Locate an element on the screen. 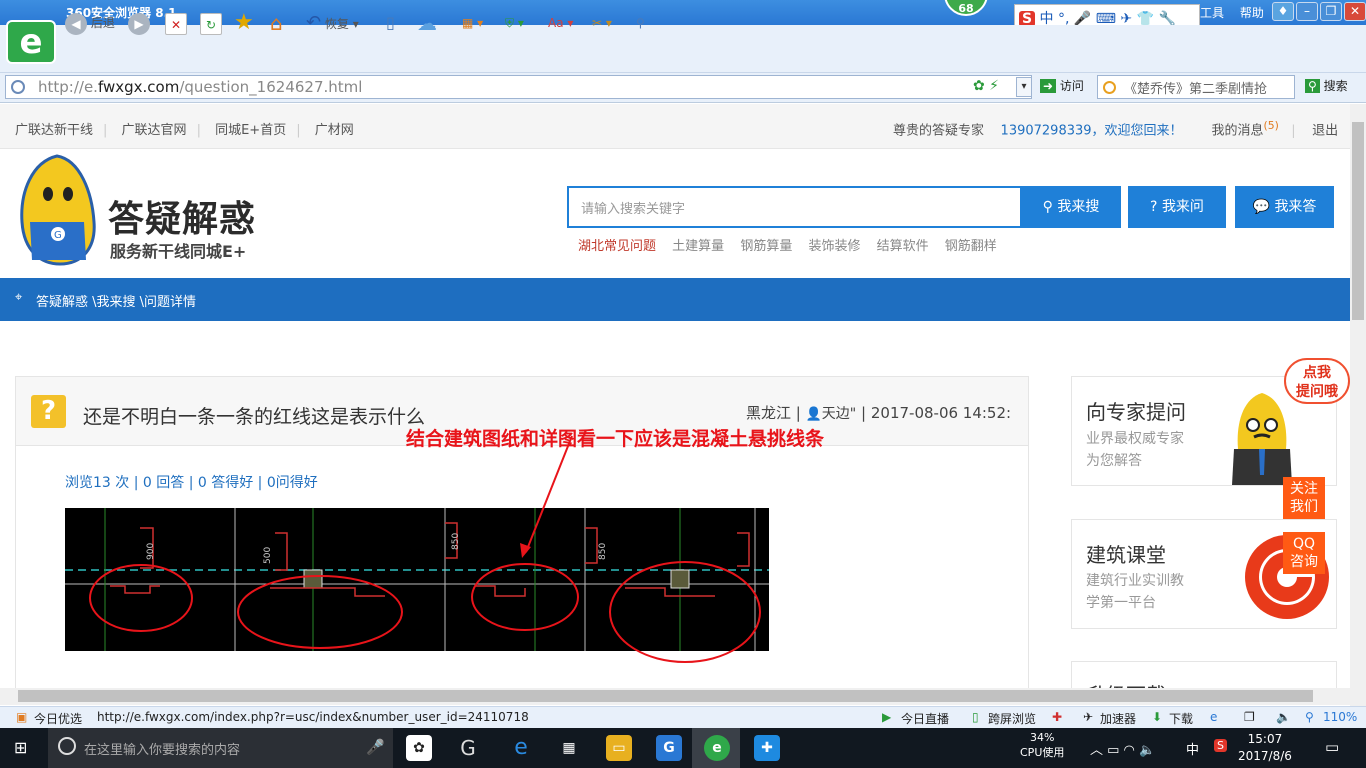 The image size is (1366, 768). forward-button: ▶ is located at coordinates (139, 23).